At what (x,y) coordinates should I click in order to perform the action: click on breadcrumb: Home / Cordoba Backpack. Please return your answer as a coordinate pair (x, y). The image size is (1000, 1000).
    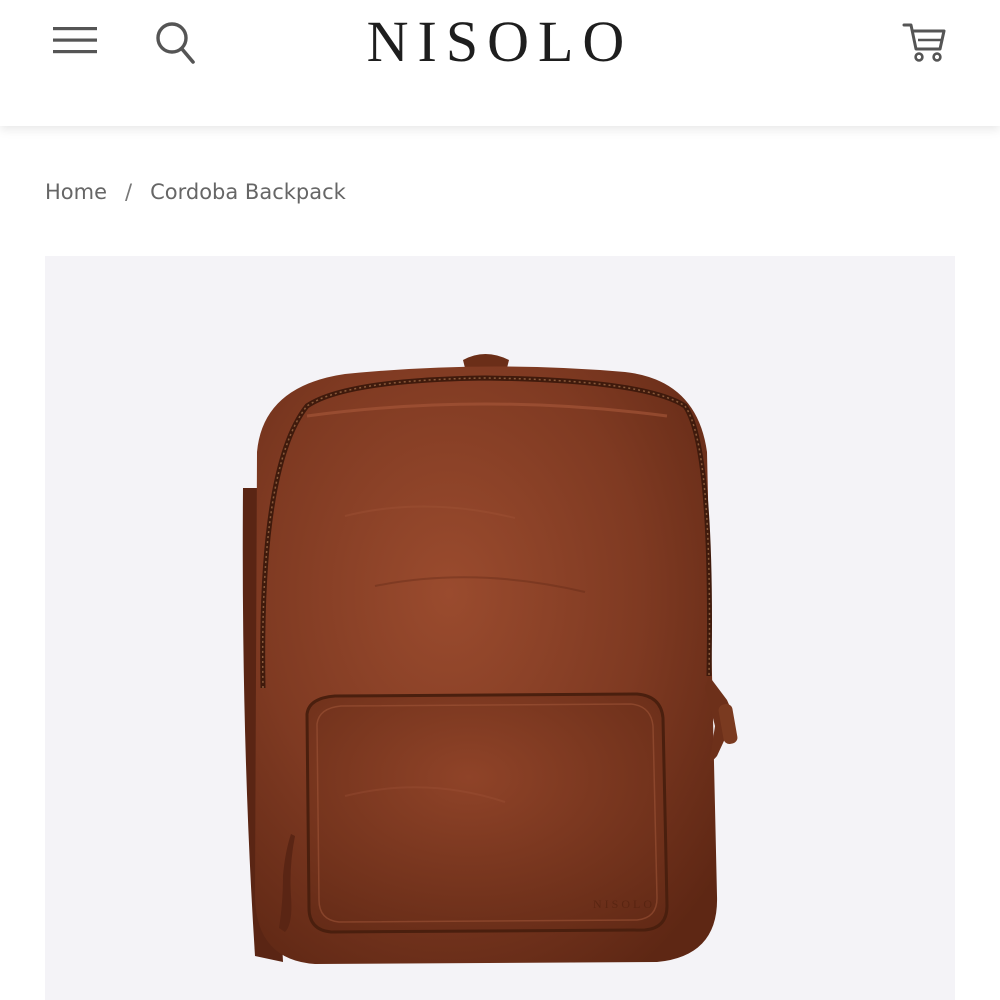
    Looking at the image, I should click on (195, 192).